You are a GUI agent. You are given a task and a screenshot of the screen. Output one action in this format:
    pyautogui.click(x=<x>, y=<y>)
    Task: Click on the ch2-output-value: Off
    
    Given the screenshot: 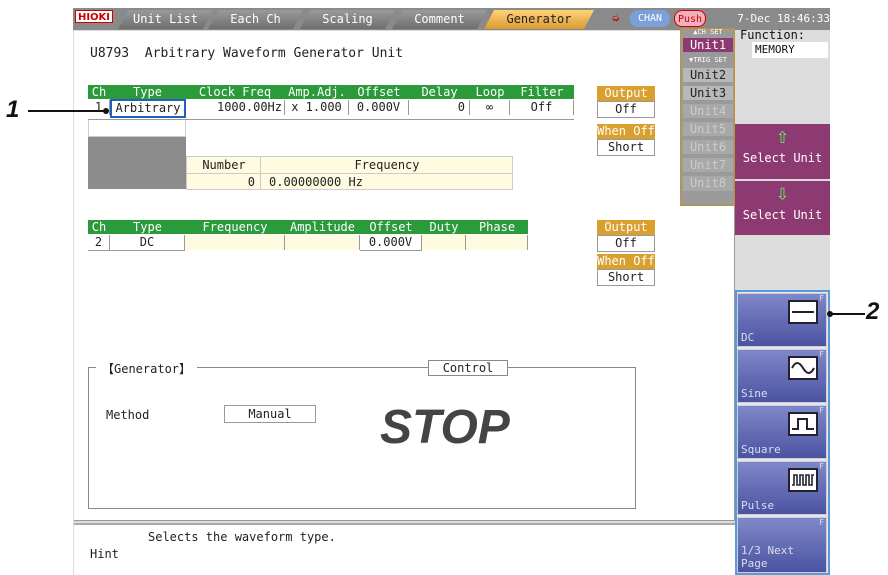 What is the action you would take?
    pyautogui.click(x=626, y=243)
    